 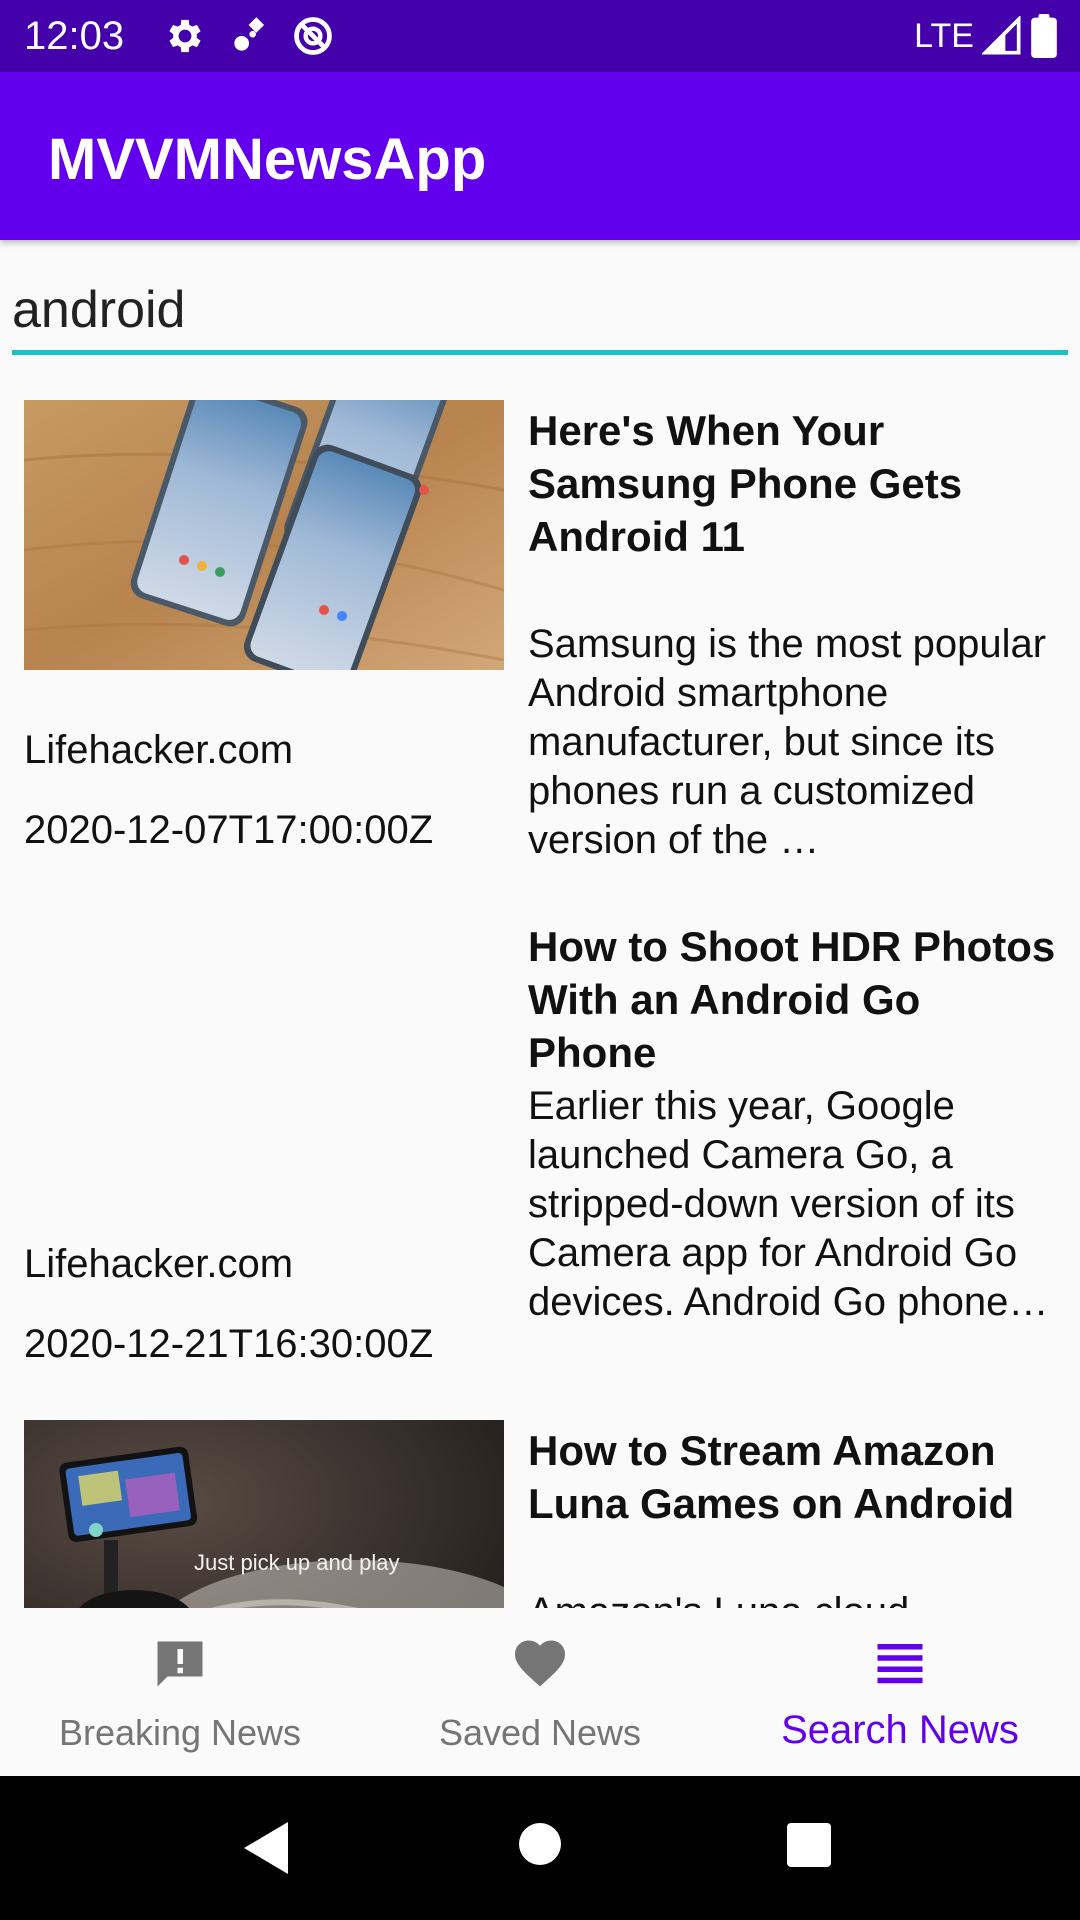 What do you see at coordinates (540, 36) in the screenshot?
I see `status-bar: 12:03 LTE` at bounding box center [540, 36].